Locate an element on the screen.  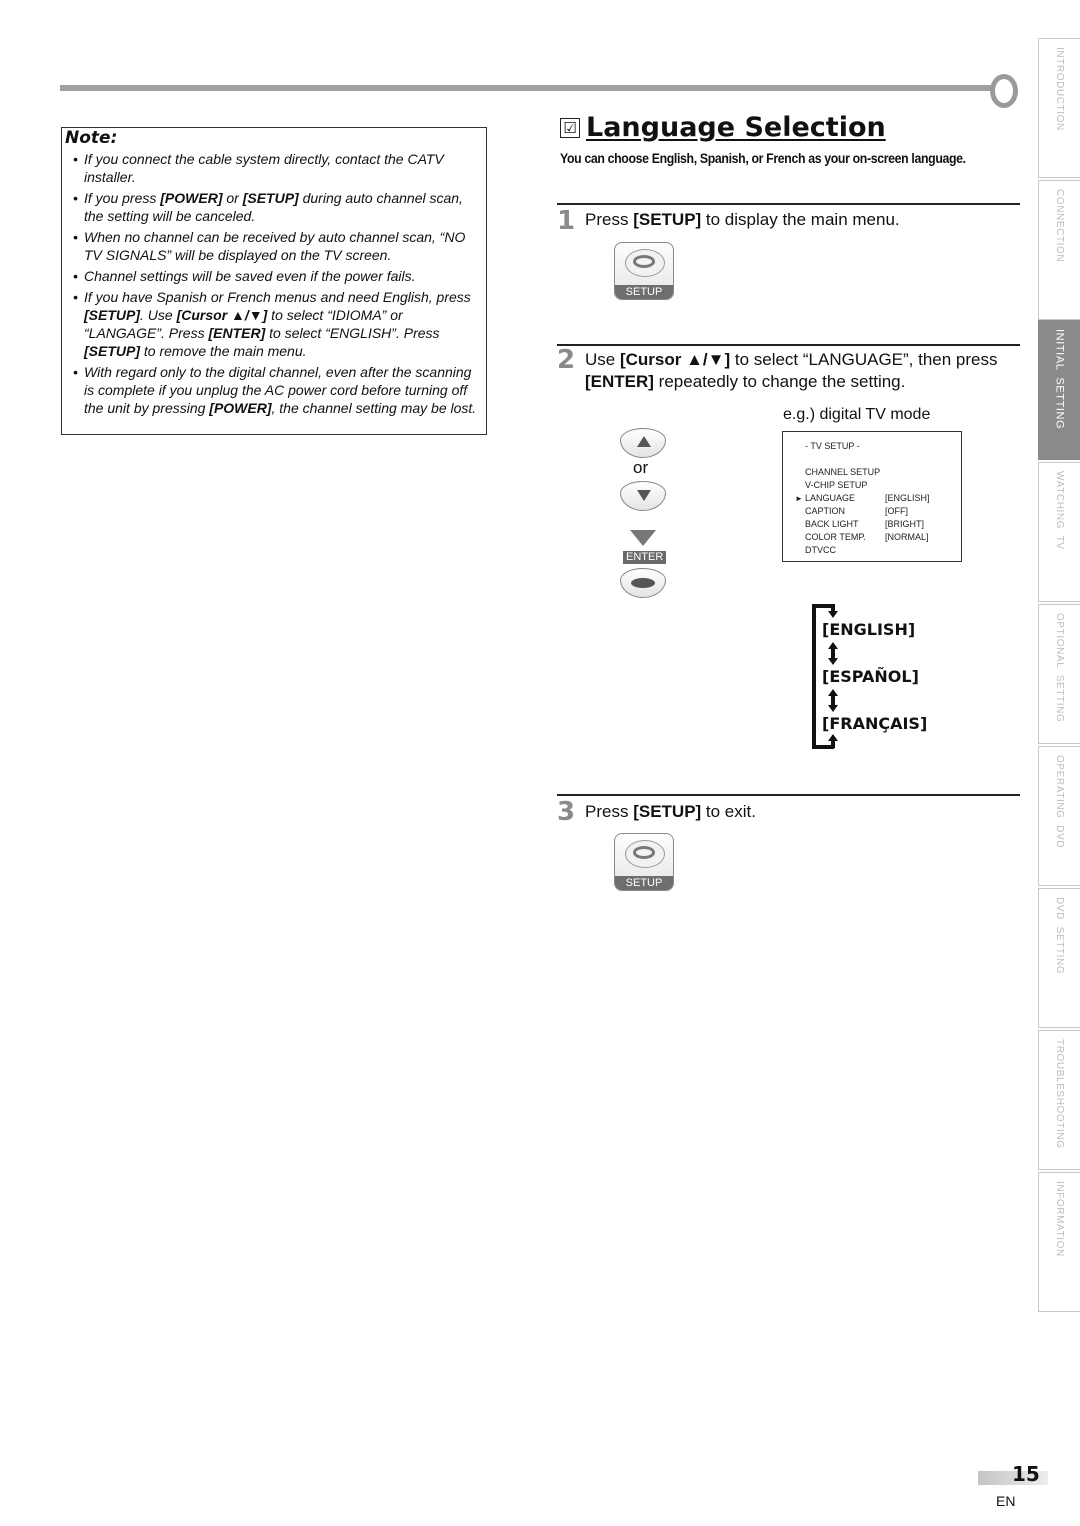
enter-label: ENTER is located at coordinates (645, 557).